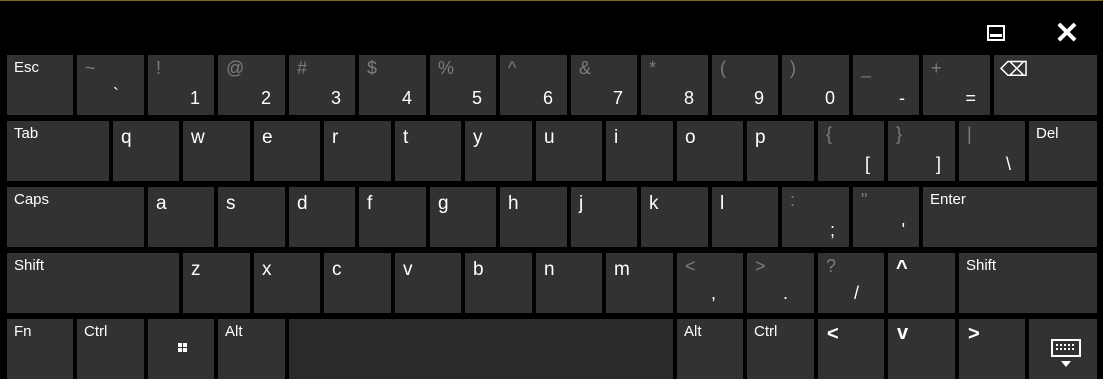  What do you see at coordinates (1014, 70) in the screenshot?
I see `backspace-icon: ⌫` at bounding box center [1014, 70].